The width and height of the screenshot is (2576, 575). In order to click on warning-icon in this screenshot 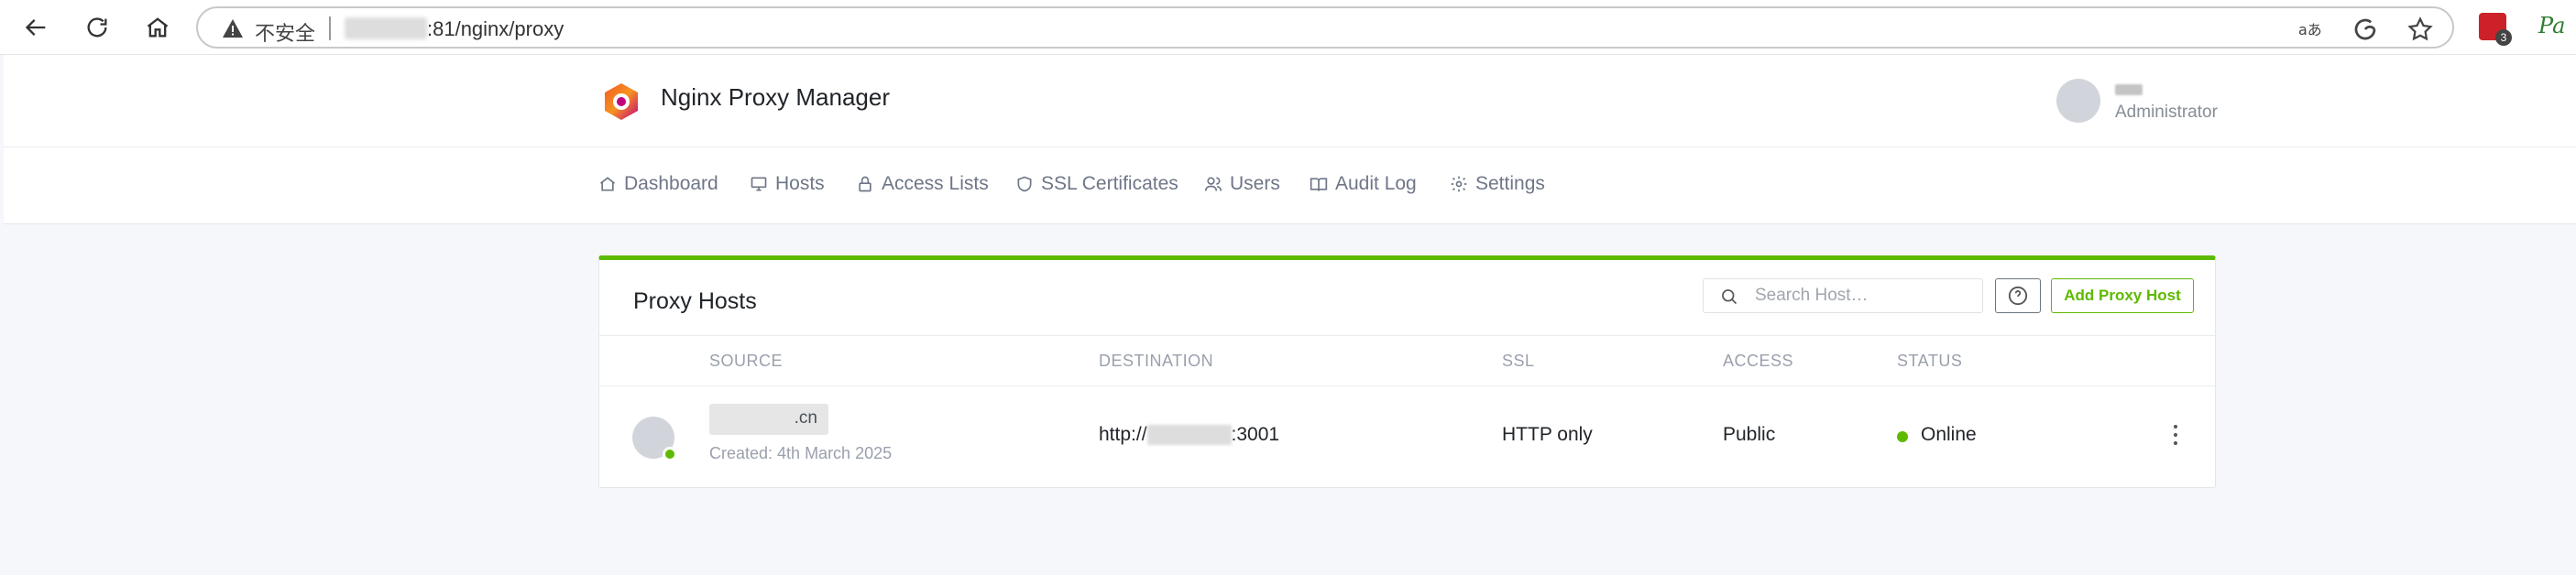, I will do `click(233, 28)`.